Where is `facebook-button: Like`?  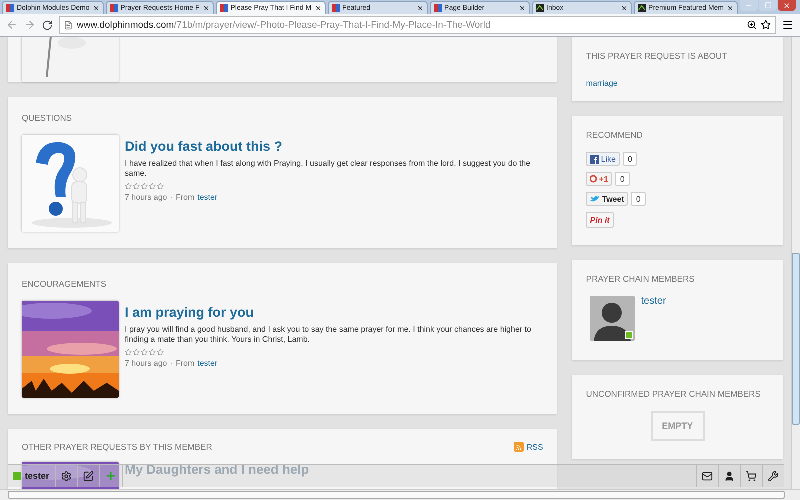
facebook-button: Like is located at coordinates (603, 159).